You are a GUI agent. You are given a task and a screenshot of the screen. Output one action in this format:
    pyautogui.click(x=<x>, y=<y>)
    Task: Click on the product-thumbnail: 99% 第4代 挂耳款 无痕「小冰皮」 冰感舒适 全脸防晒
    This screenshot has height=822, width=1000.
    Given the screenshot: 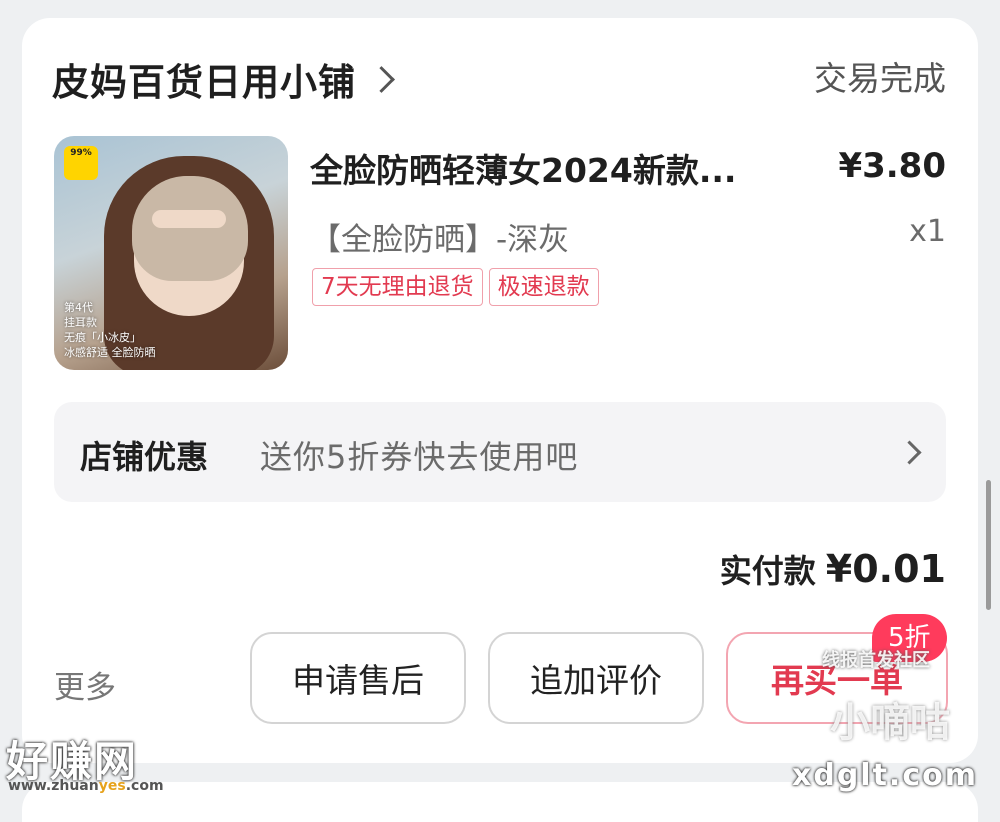 What is the action you would take?
    pyautogui.click(x=171, y=253)
    